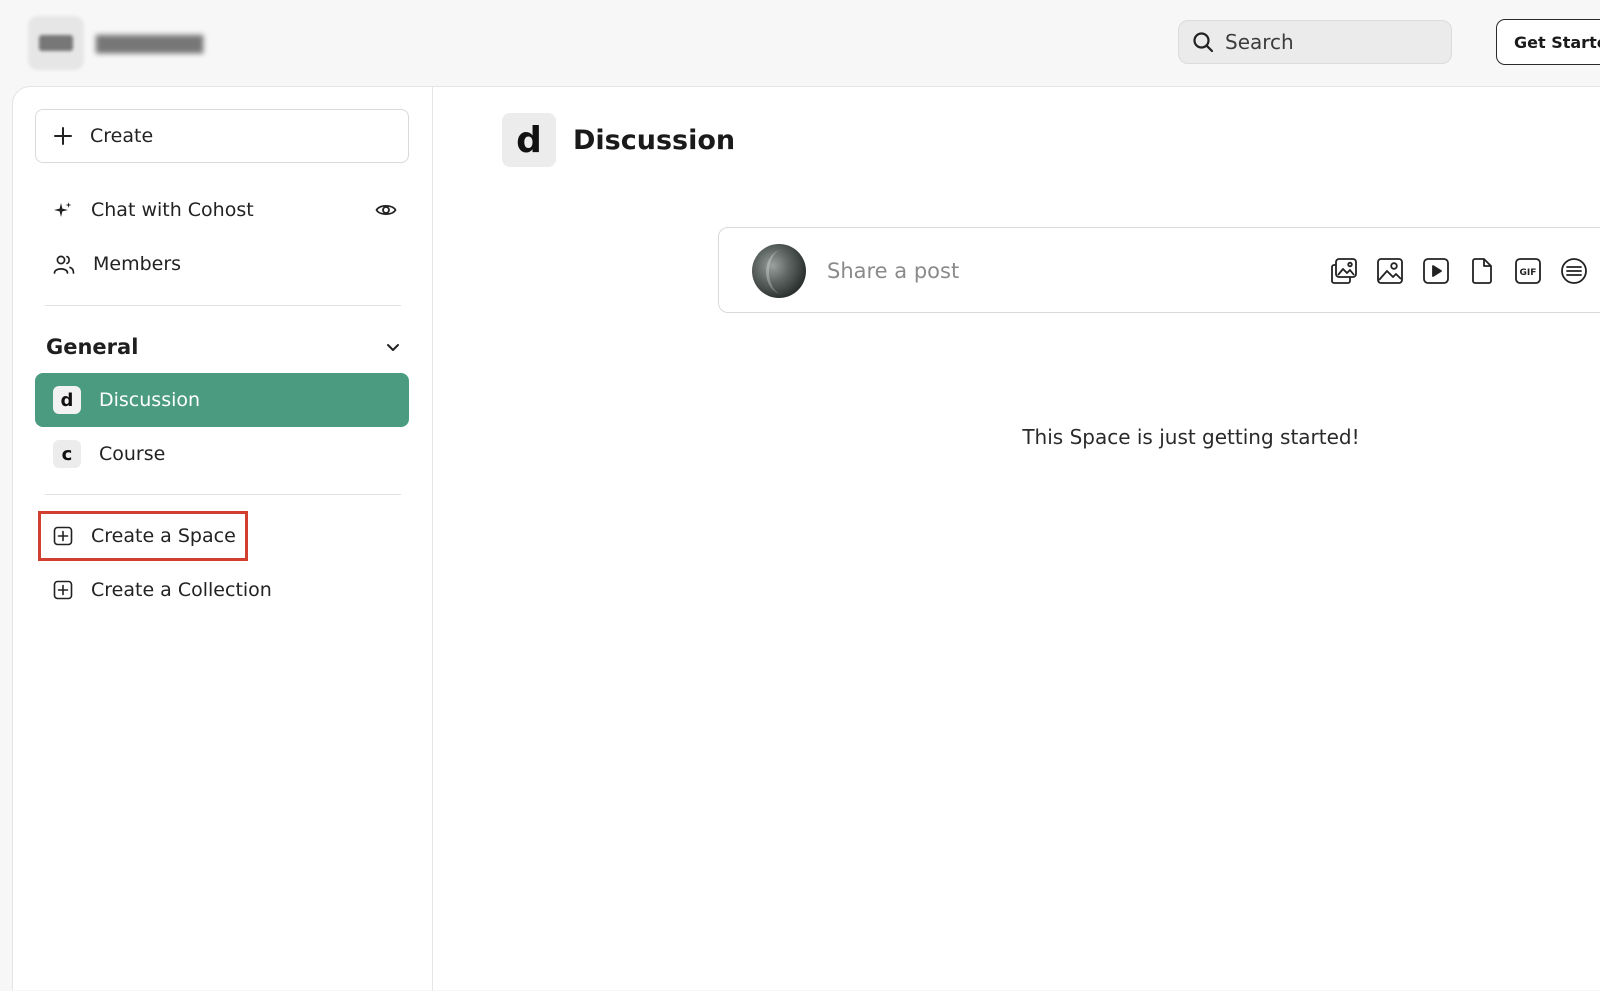  What do you see at coordinates (529, 140) in the screenshot?
I see `space-badge-large: d` at bounding box center [529, 140].